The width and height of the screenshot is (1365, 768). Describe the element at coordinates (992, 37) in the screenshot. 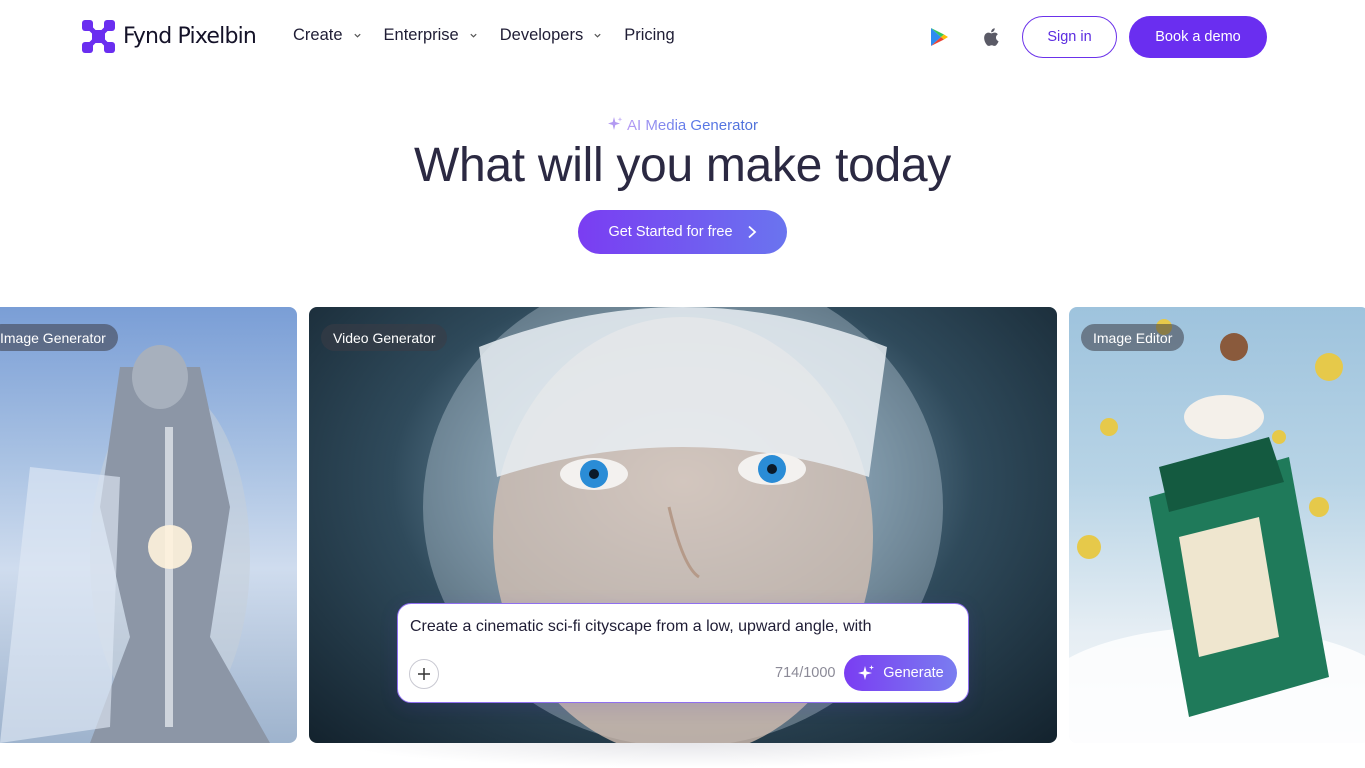

I see `apple-icon` at that location.